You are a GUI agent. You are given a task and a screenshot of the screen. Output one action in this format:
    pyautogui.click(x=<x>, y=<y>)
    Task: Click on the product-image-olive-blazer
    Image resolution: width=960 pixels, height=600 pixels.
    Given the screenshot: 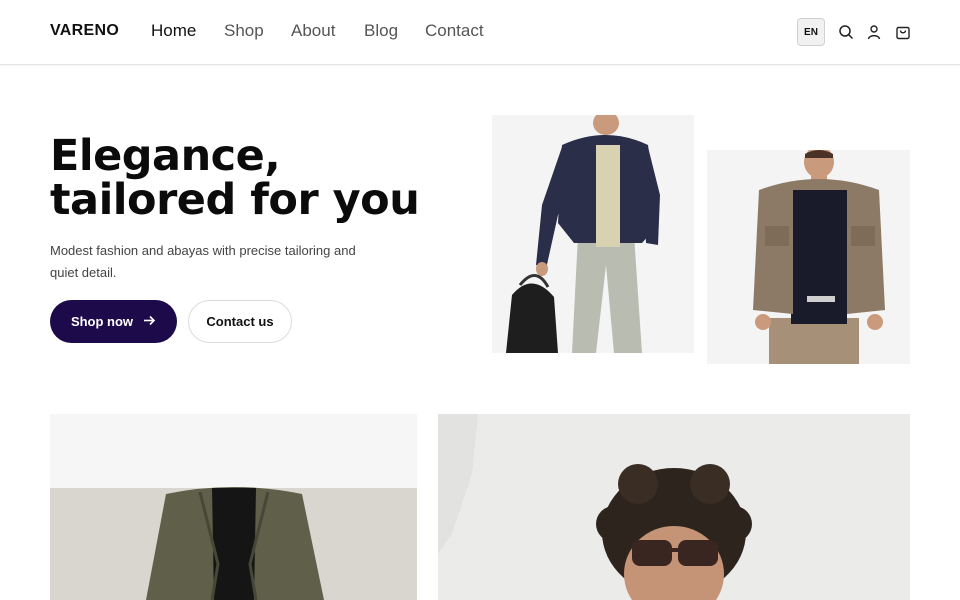 What is the action you would take?
    pyautogui.click(x=233, y=507)
    